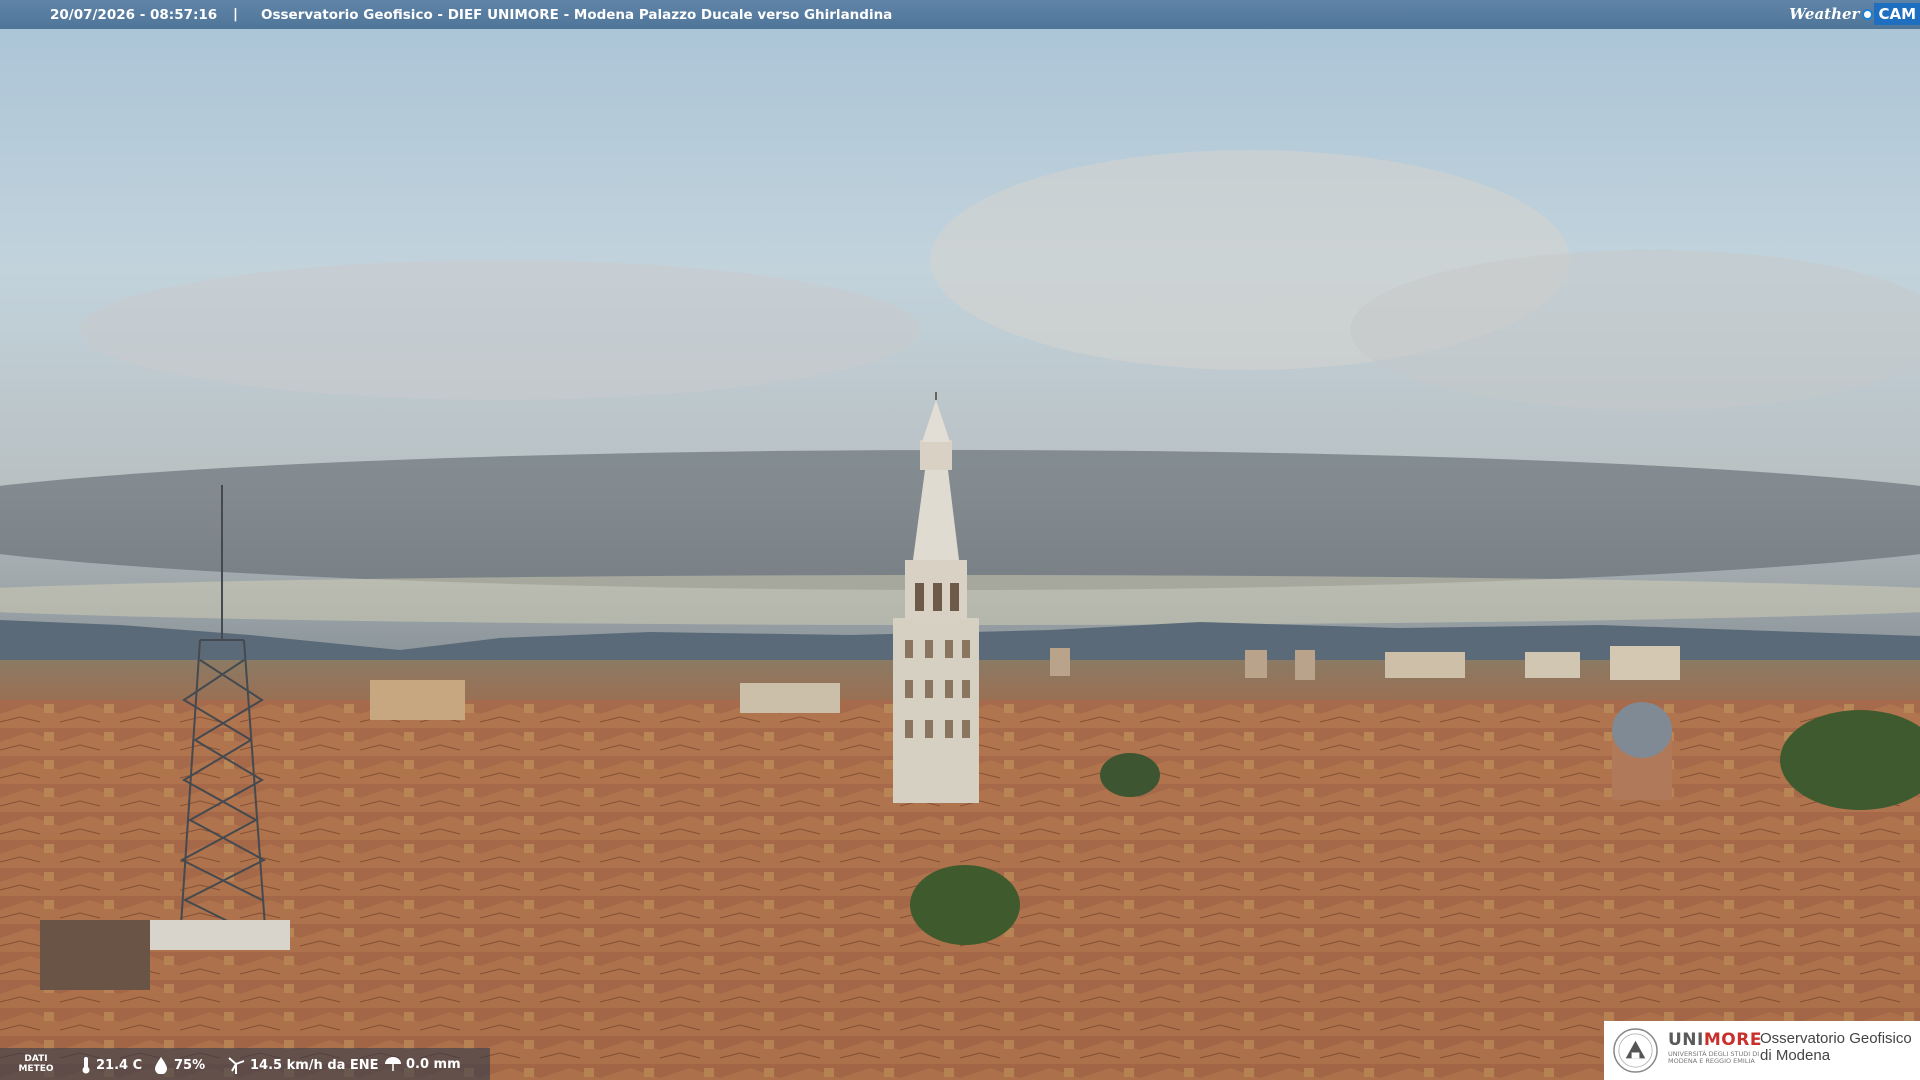 This screenshot has height=1080, width=1920. What do you see at coordinates (433, 1064) in the screenshot?
I see `rain-value: 0.0 mm` at bounding box center [433, 1064].